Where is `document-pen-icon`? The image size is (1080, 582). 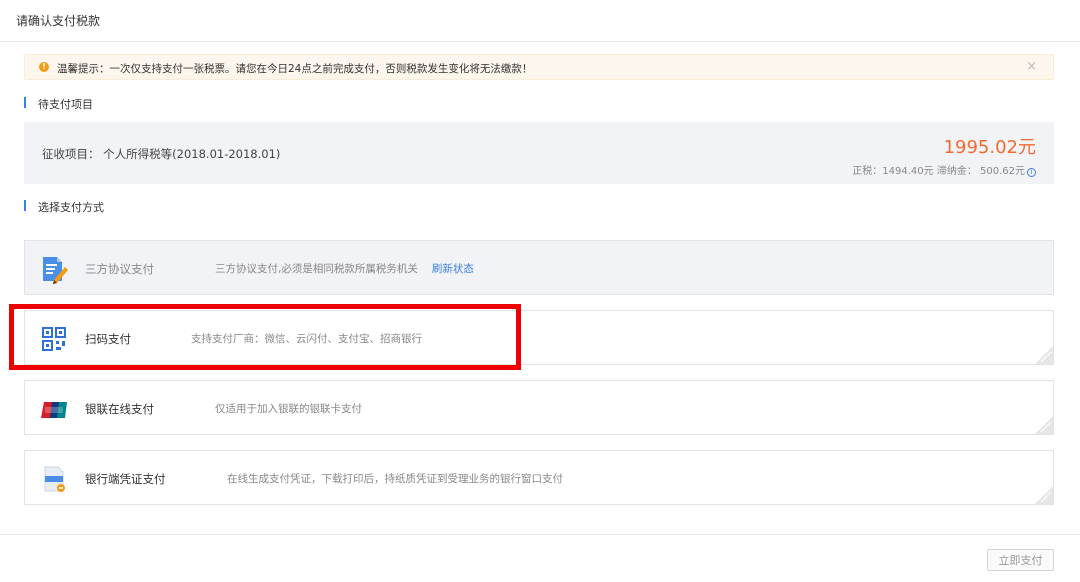
document-pen-icon is located at coordinates (55, 270).